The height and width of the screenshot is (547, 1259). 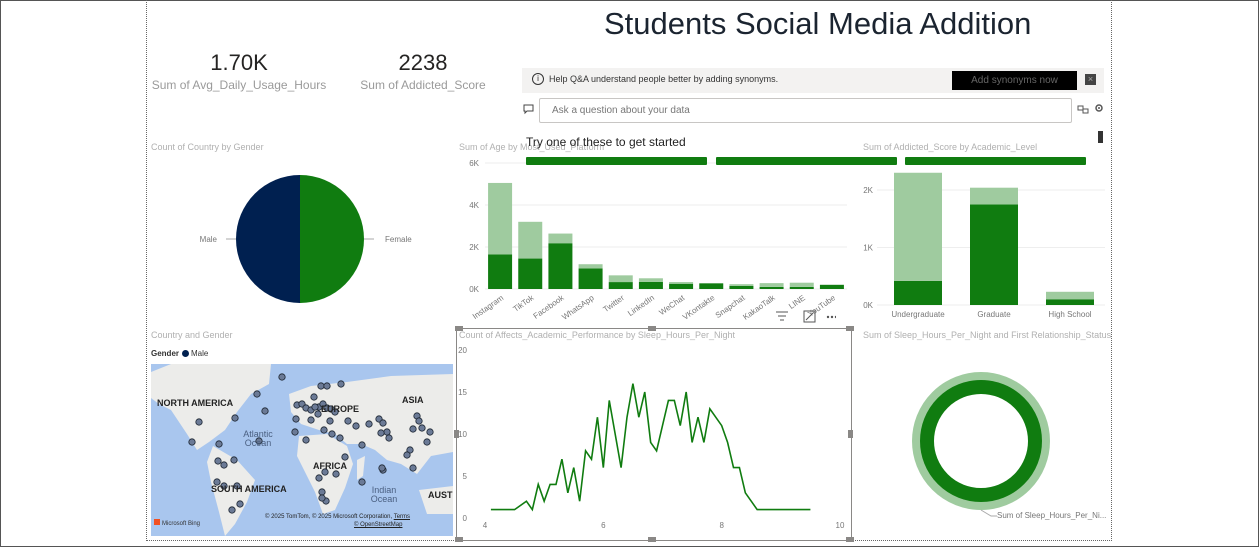 What do you see at coordinates (1100, 137) in the screenshot?
I see `qa-scrollbar` at bounding box center [1100, 137].